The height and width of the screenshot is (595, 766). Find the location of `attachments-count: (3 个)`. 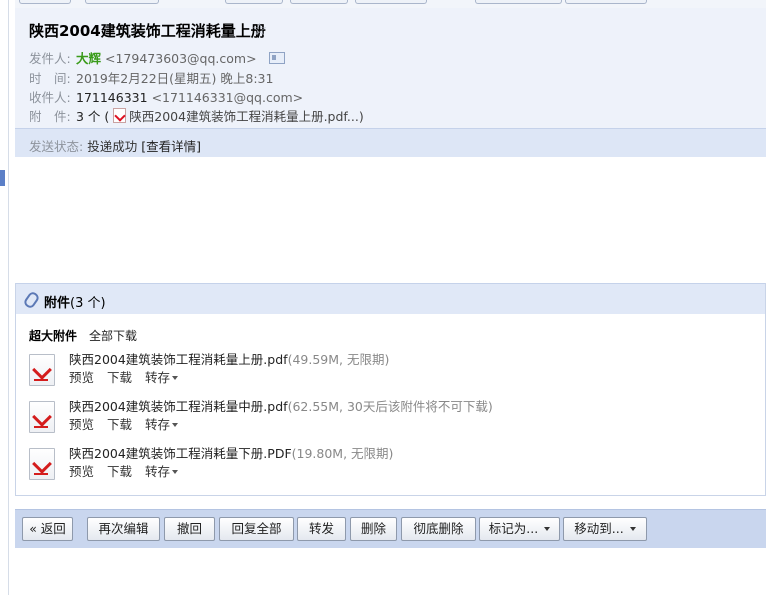

attachments-count: (3 个) is located at coordinates (88, 303).